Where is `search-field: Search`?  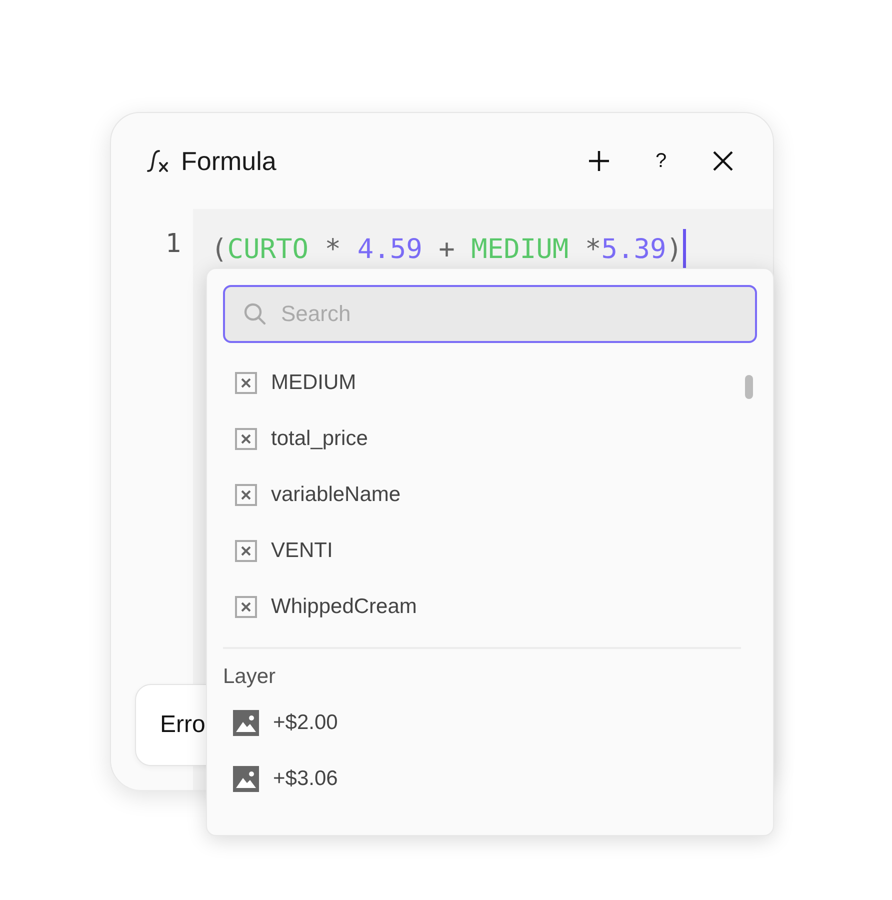 search-field: Search is located at coordinates (490, 314).